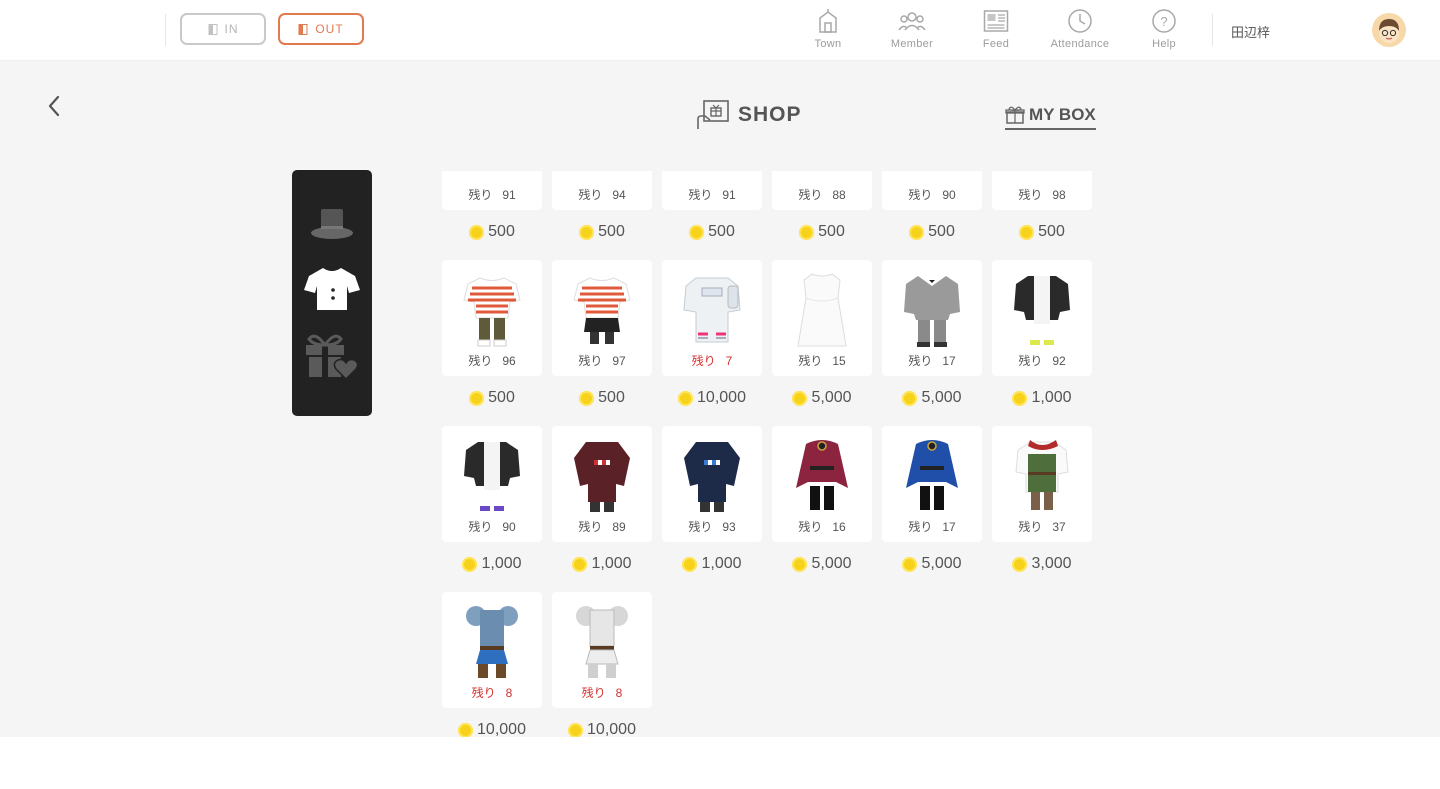  What do you see at coordinates (602, 360) in the screenshot?
I see `stock-remaining: 残り 97` at bounding box center [602, 360].